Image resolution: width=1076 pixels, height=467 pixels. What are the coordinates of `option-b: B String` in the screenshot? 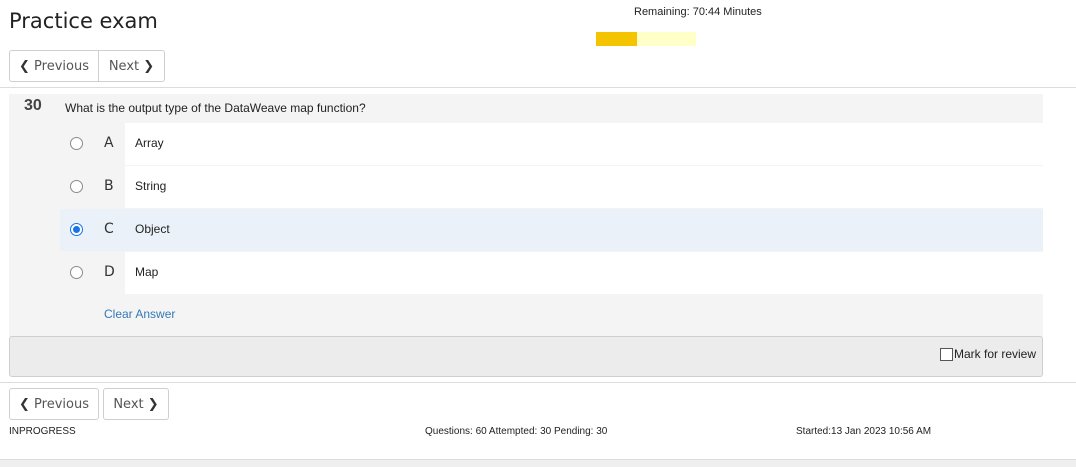 It's located at (551, 187).